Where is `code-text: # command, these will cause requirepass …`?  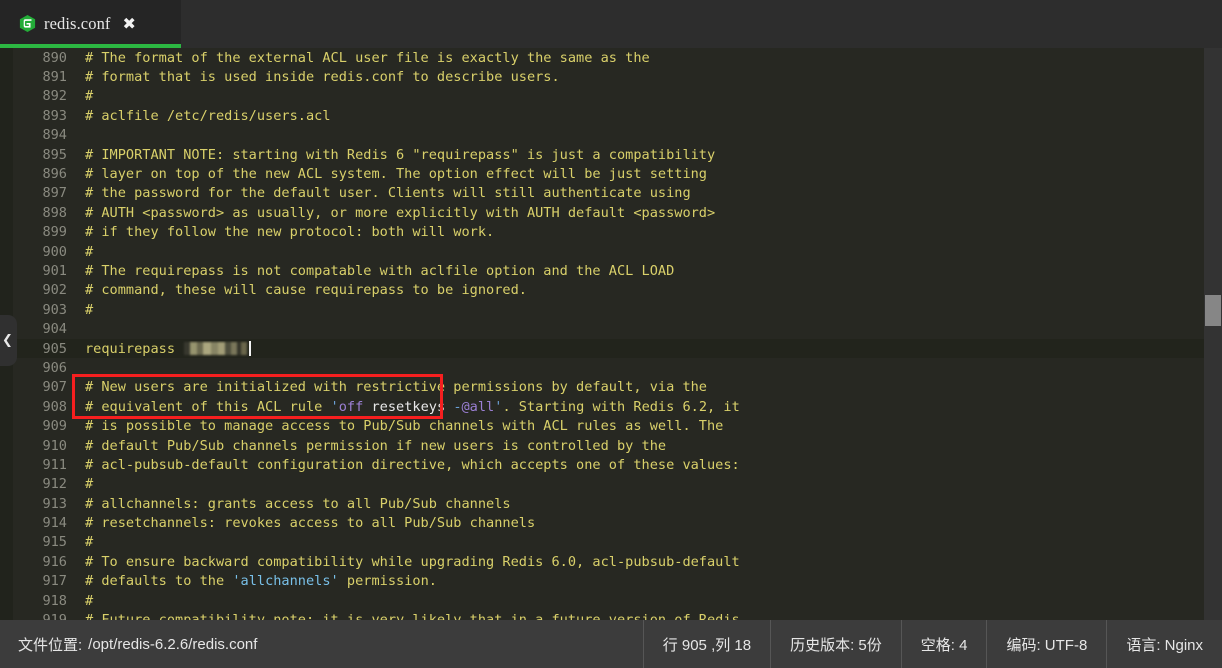 code-text: # command, these will cause requirepass … is located at coordinates (649, 290).